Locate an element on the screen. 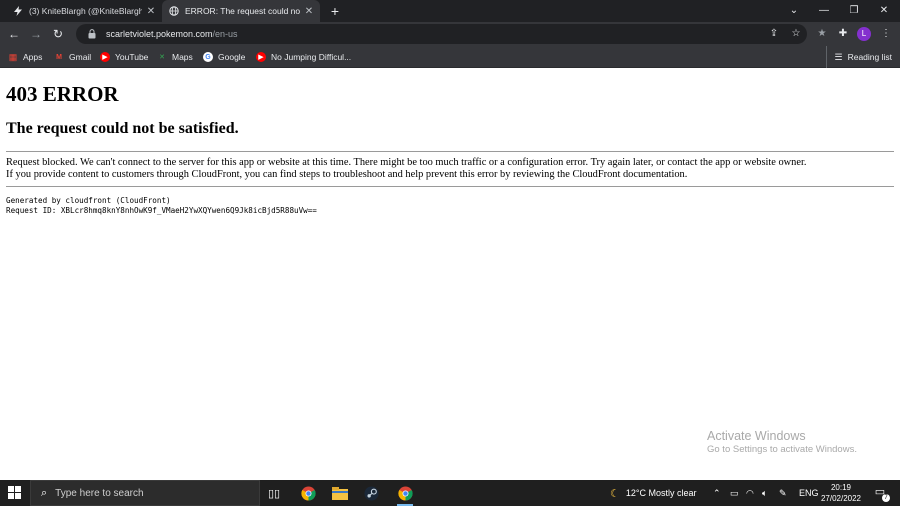 The width and height of the screenshot is (900, 506). notification-center-icon: ▭ 7 is located at coordinates (881, 493).